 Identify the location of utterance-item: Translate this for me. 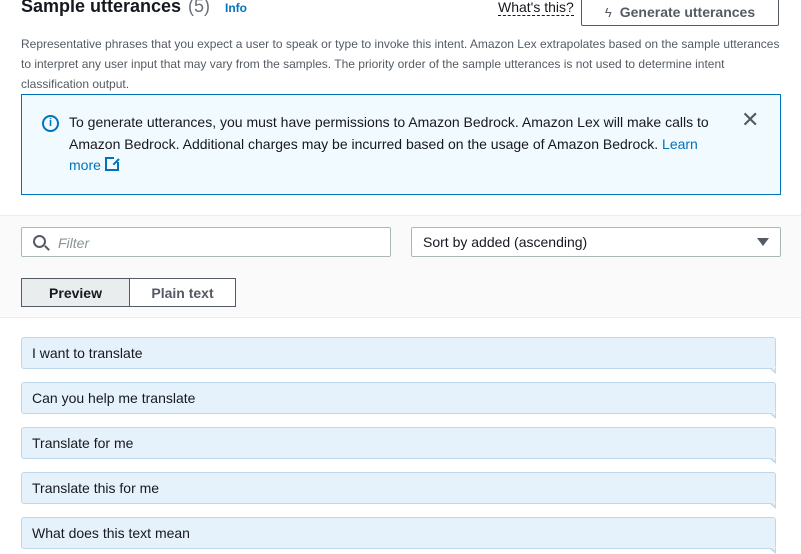
(398, 490).